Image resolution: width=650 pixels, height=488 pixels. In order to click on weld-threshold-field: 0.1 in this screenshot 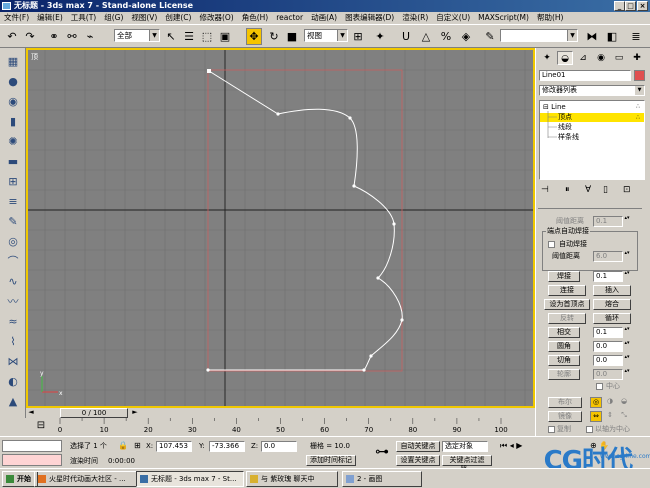, I will do `click(608, 276)`.